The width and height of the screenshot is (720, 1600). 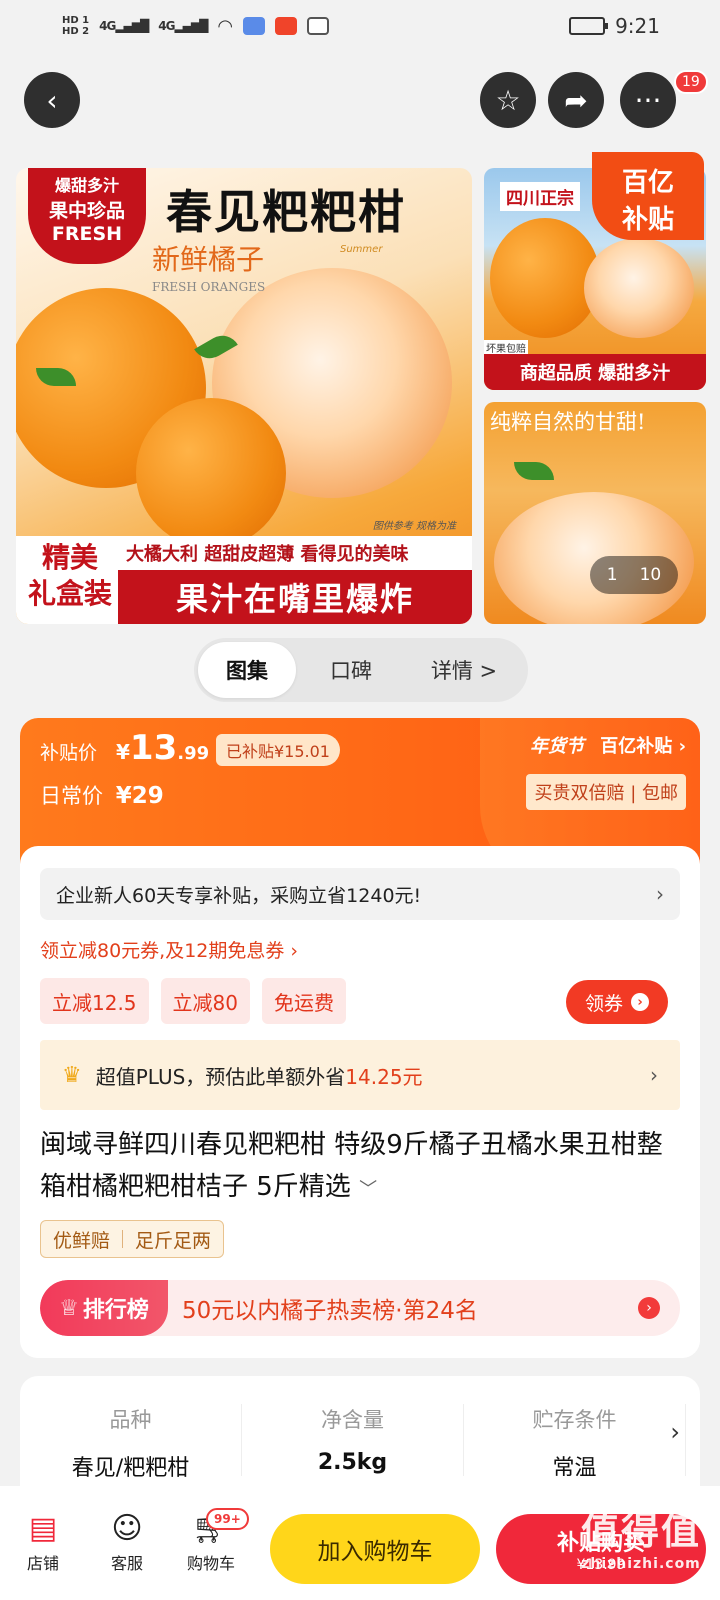 I want to click on discount-chip: 立减80, so click(x=205, y=1001).